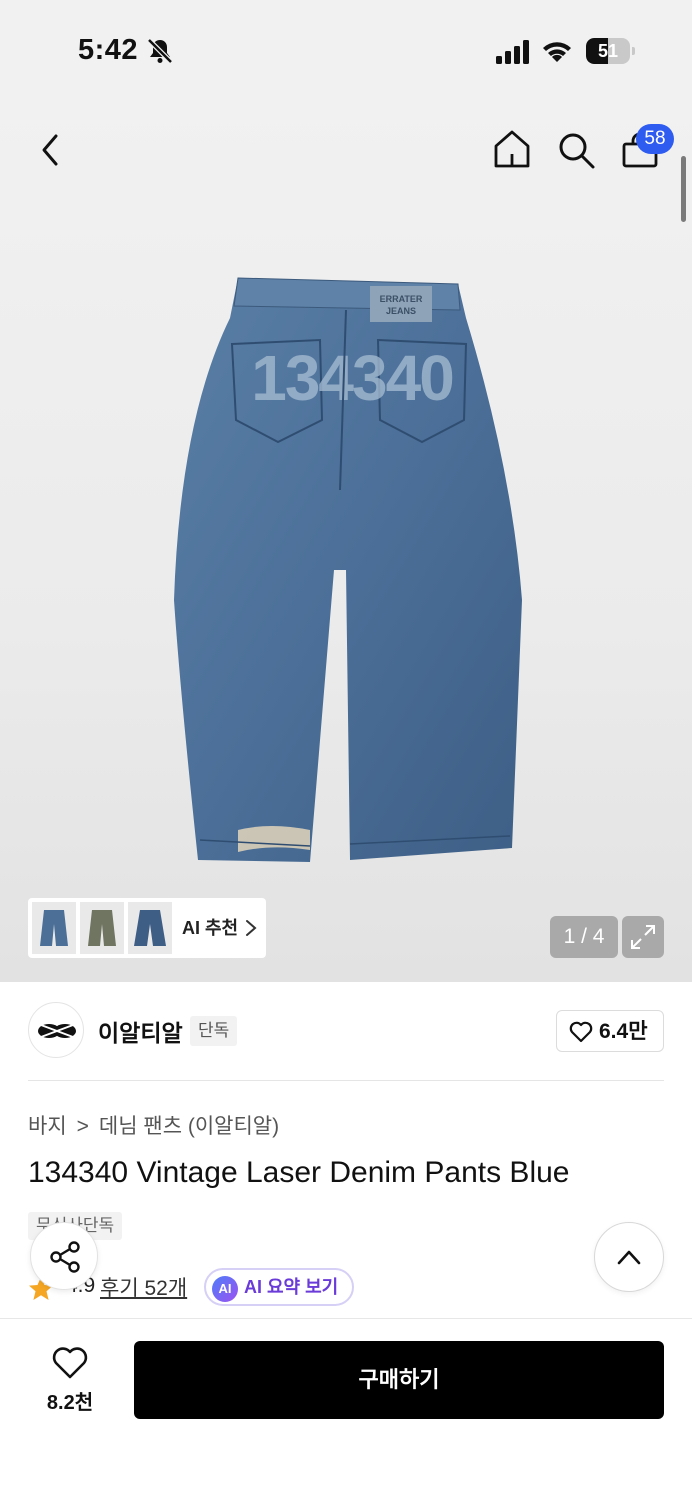 The height and width of the screenshot is (1500, 692). I want to click on jeans-print-text: 134340, so click(352, 378).